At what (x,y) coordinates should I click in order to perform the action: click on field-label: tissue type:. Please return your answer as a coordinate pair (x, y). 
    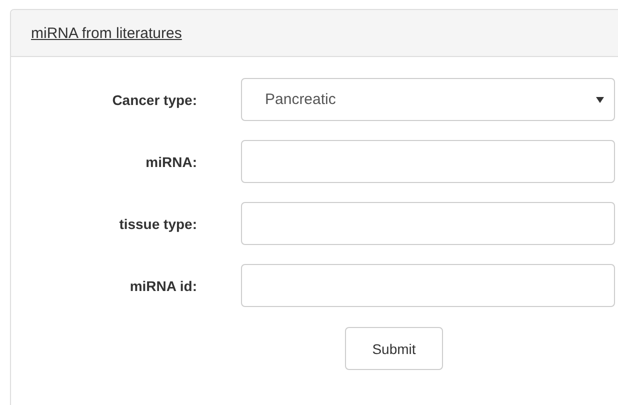
    Looking at the image, I should click on (157, 224).